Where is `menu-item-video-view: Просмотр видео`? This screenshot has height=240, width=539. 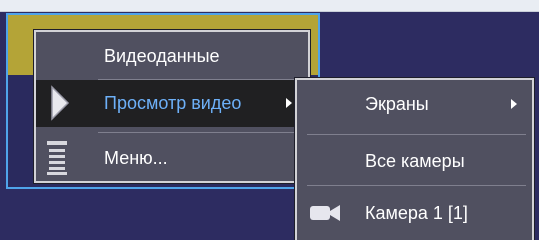
menu-item-video-view: Просмотр видео is located at coordinates (172, 103).